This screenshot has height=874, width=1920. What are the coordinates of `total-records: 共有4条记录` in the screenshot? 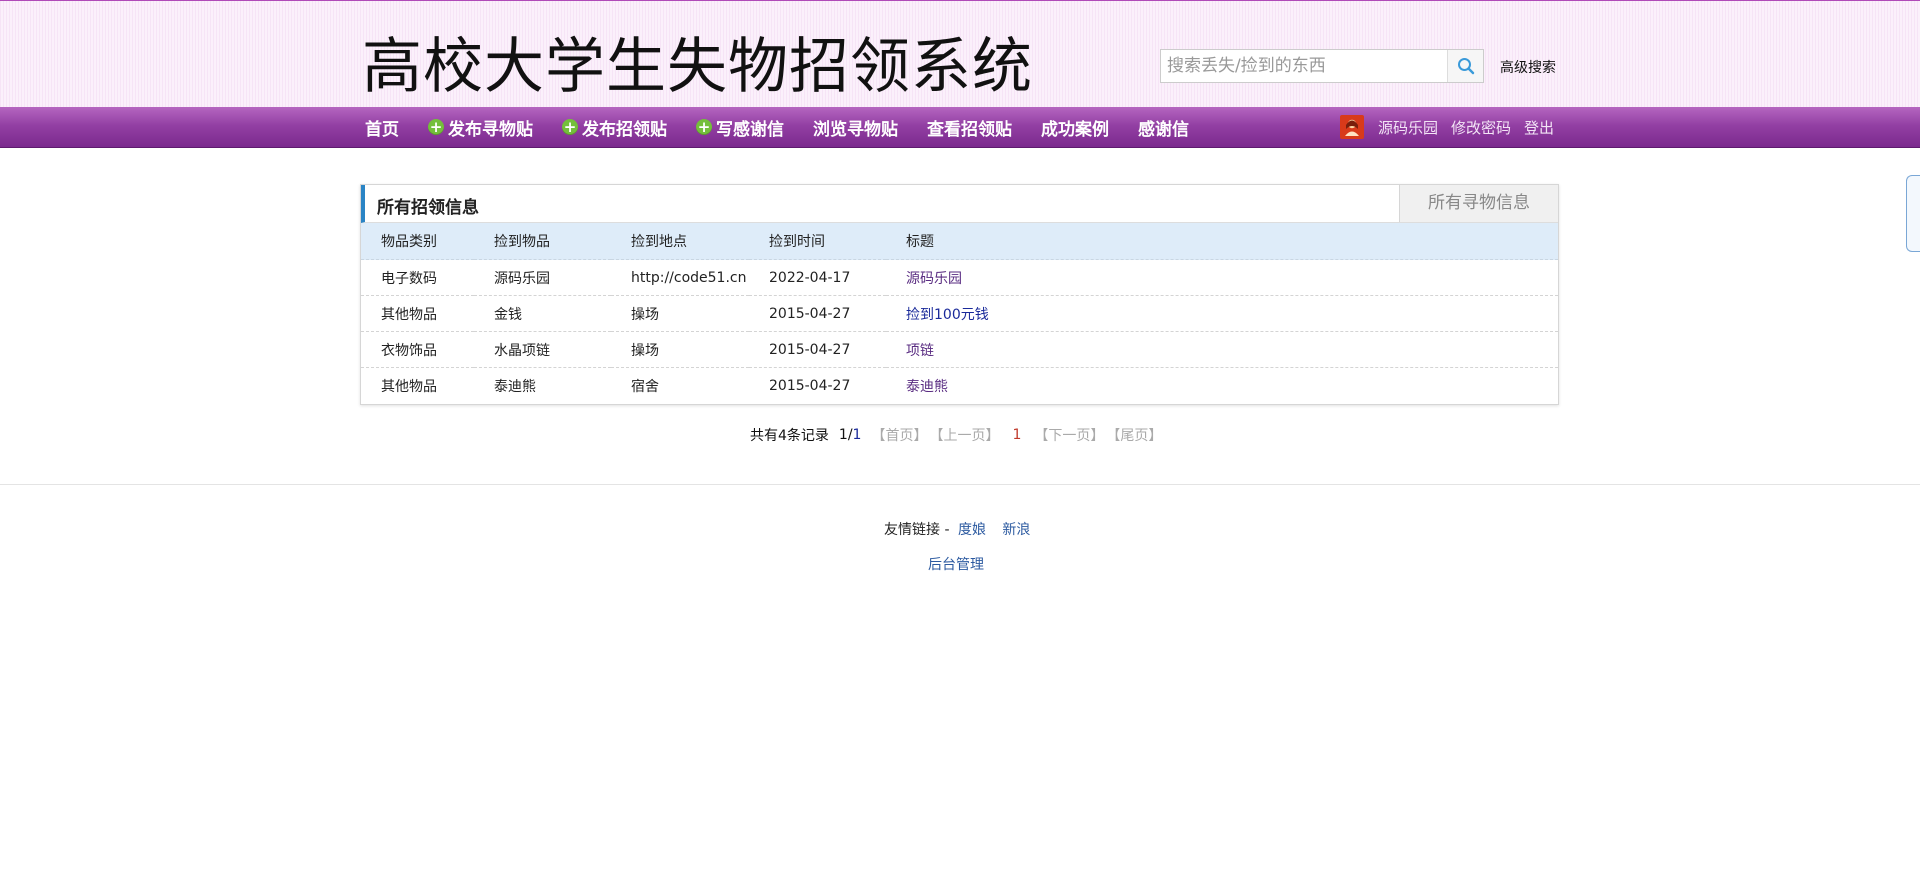 It's located at (789, 436).